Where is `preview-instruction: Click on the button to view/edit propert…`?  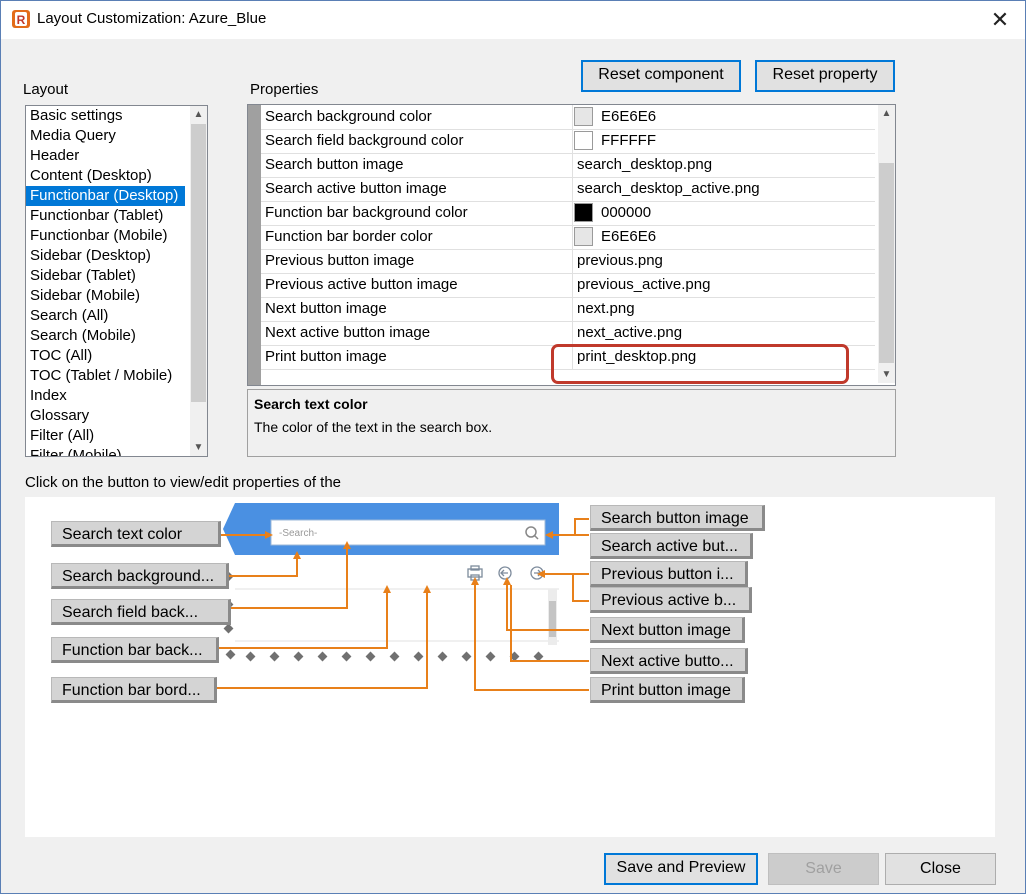
preview-instruction: Click on the button to view/edit propert… is located at coordinates (183, 482).